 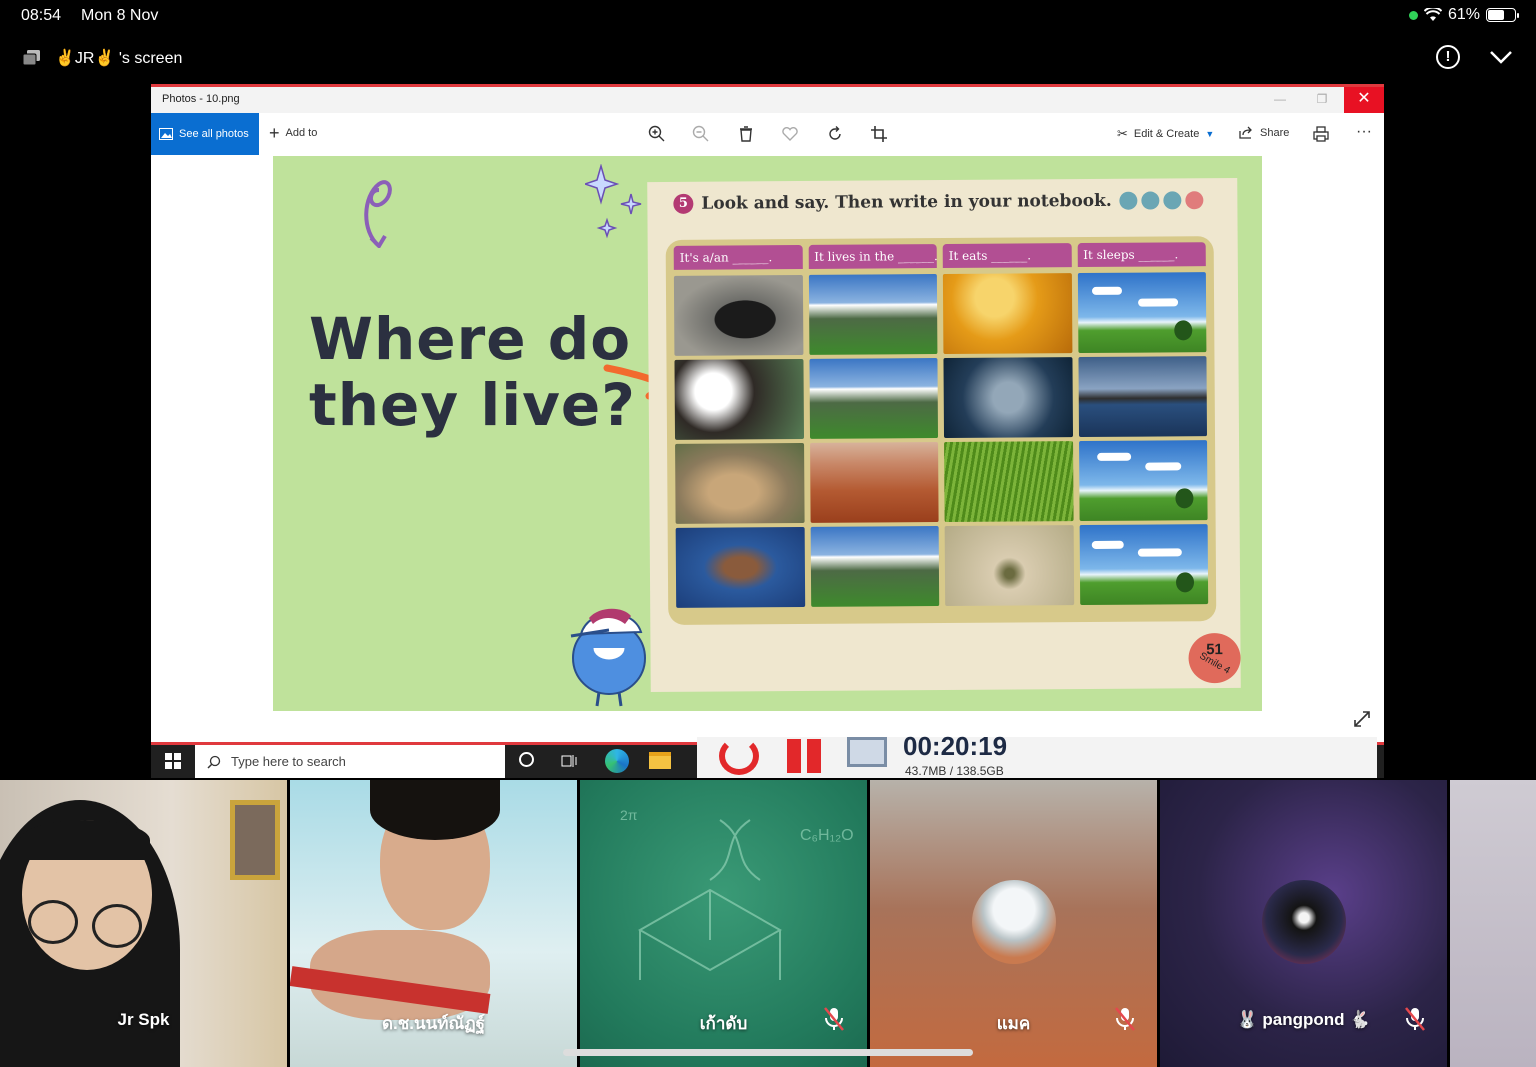 I want to click on night-lake-photo, so click(x=1142, y=397).